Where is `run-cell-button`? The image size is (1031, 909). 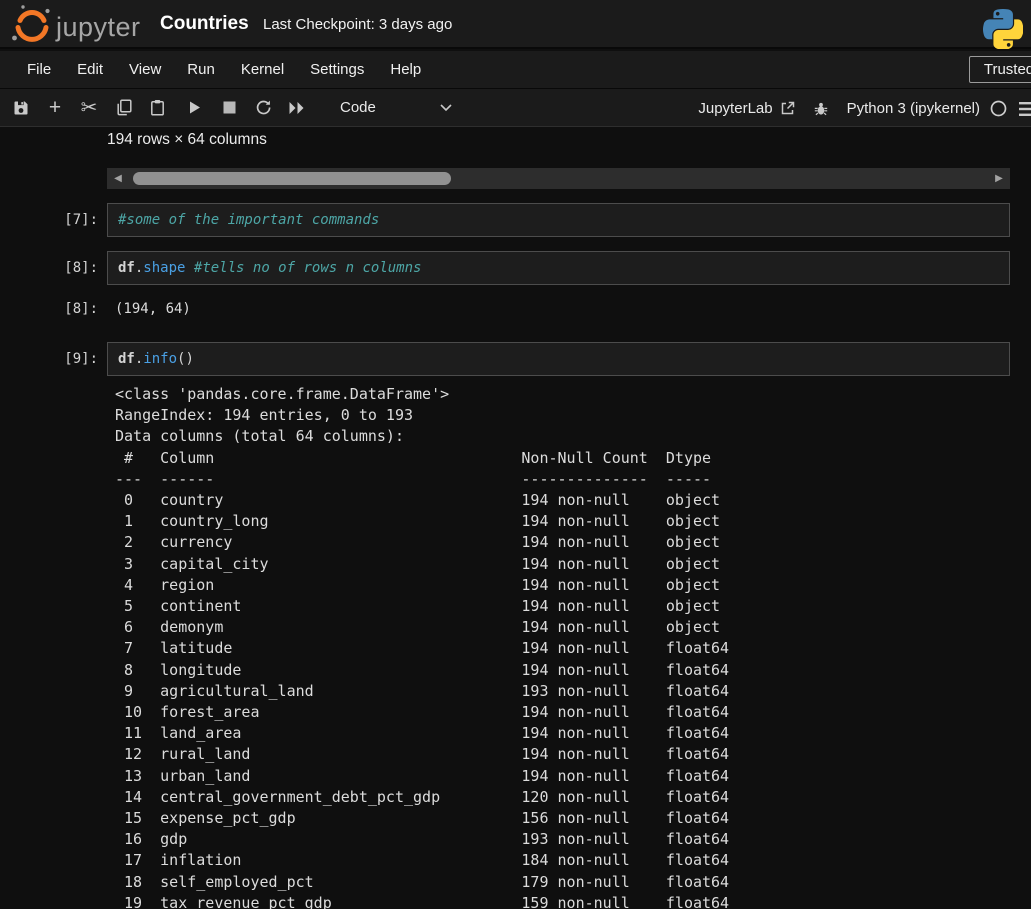
run-cell-button is located at coordinates (195, 108).